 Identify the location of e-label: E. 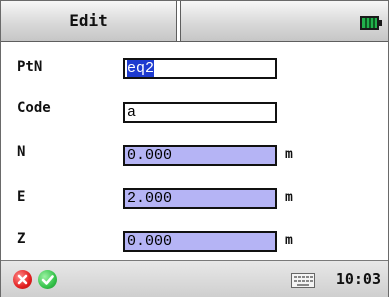
(21, 197).